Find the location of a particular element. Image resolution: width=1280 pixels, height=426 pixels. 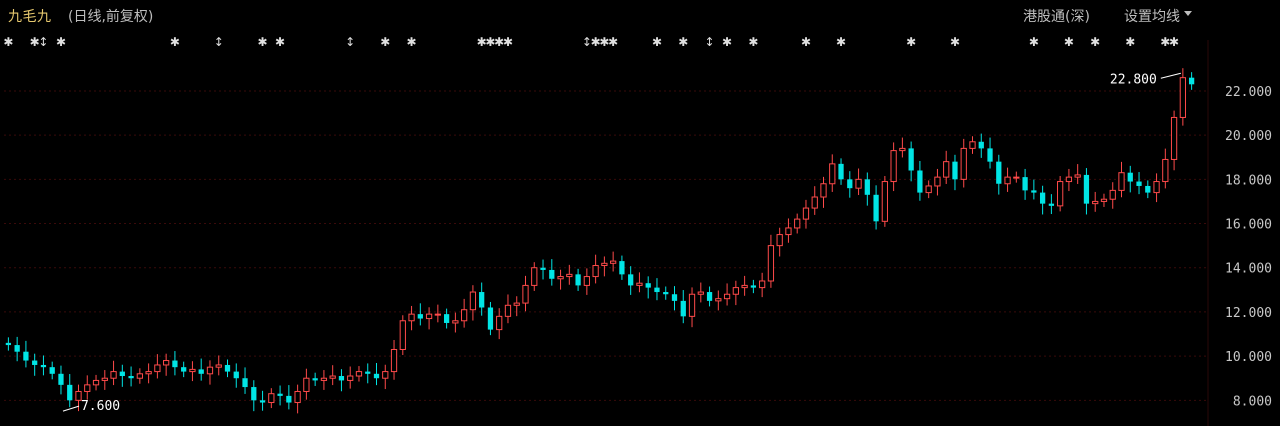

y-tick-label: 20.000 is located at coordinates (1248, 136).